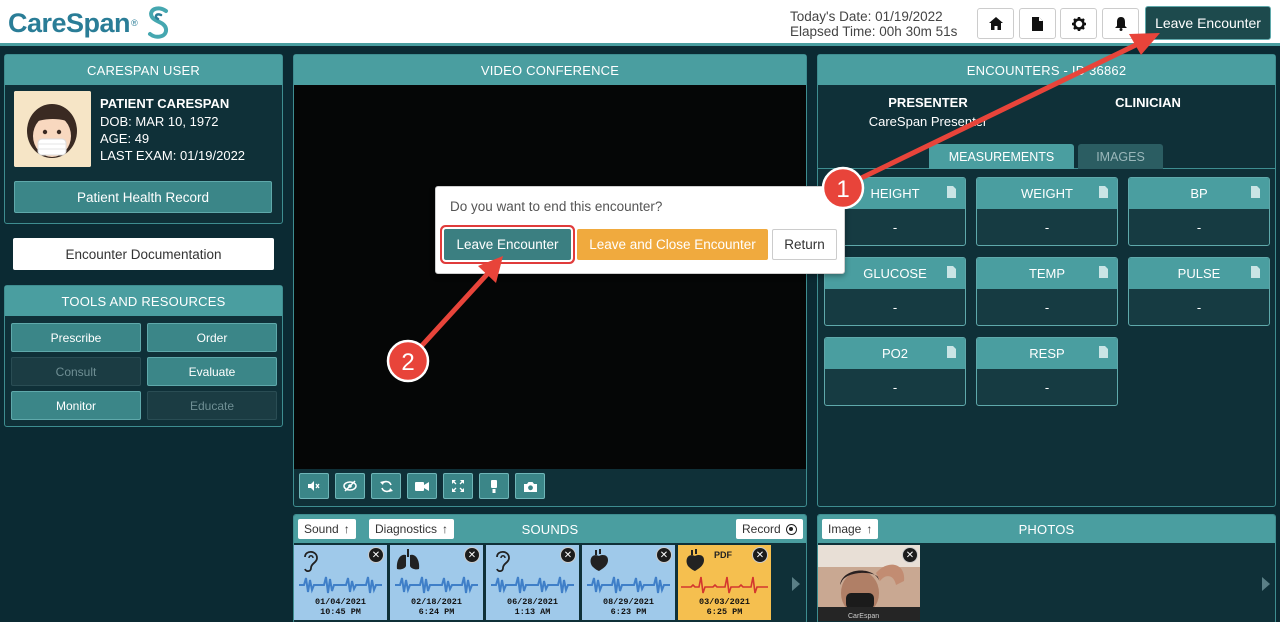 The image size is (1280, 622). Describe the element at coordinates (1047, 371) in the screenshot. I see `measurement-card-resp: RESP -` at that location.